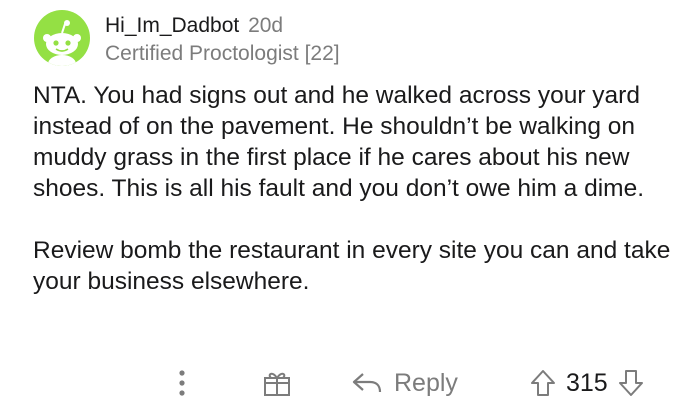  I want to click on avatar, so click(62, 38).